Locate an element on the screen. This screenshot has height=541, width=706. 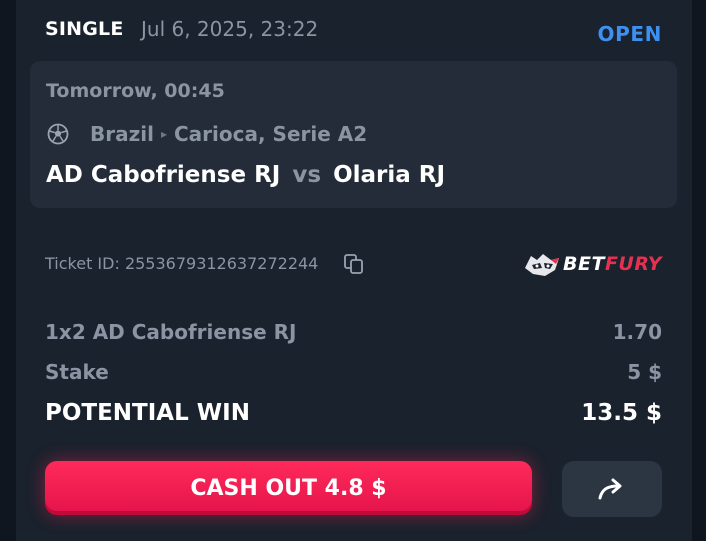
share-button is located at coordinates (612, 489).